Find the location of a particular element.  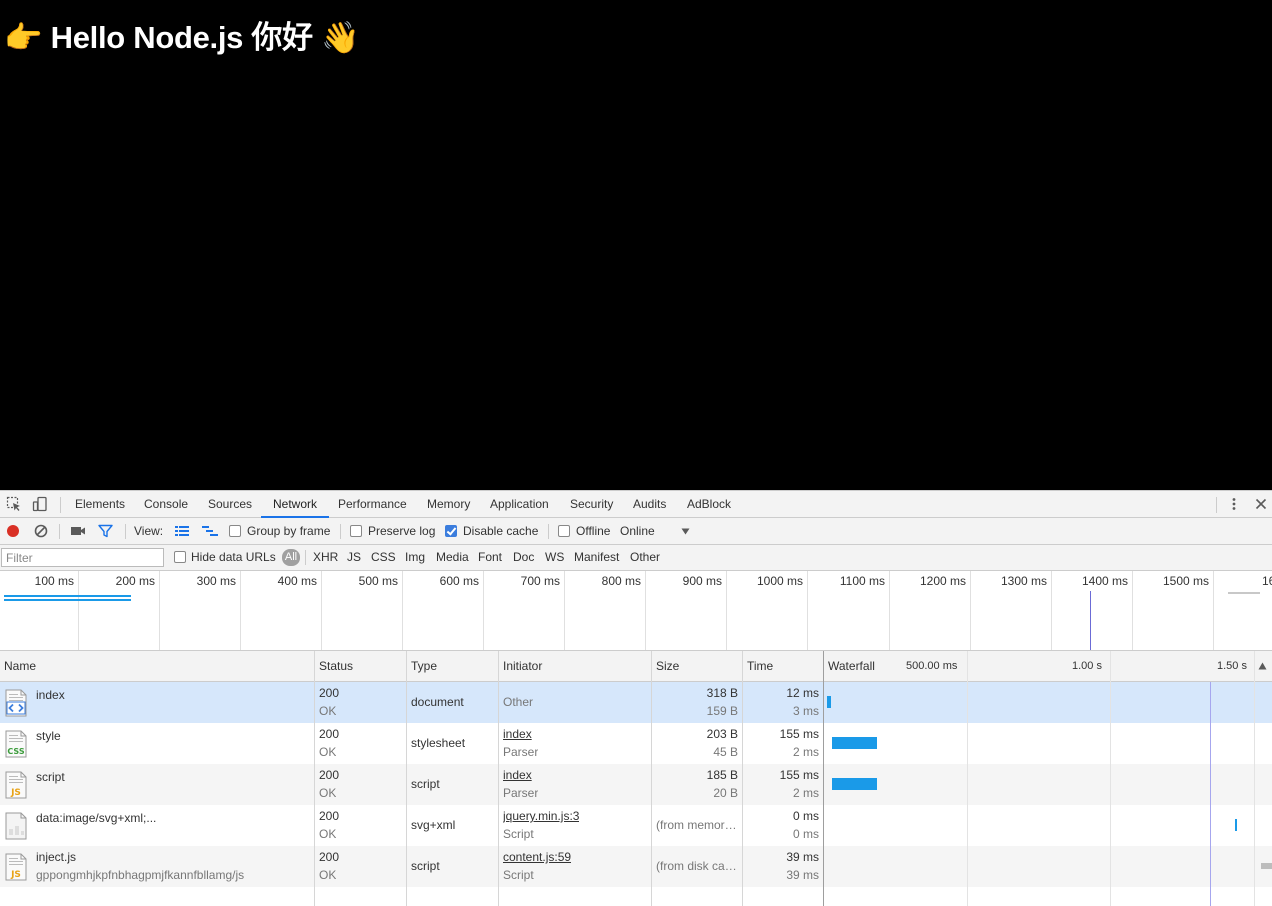

chevron-down-icon is located at coordinates (685, 531).